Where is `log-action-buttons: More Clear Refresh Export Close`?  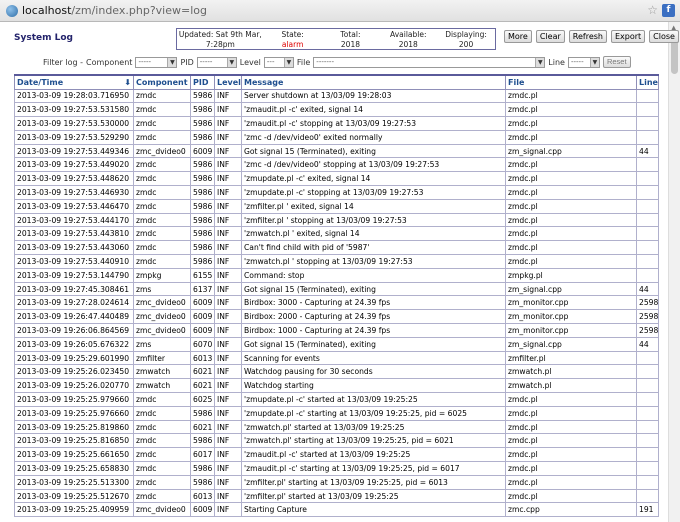
log-action-buttons: More Clear Refresh Export Close is located at coordinates (591, 36).